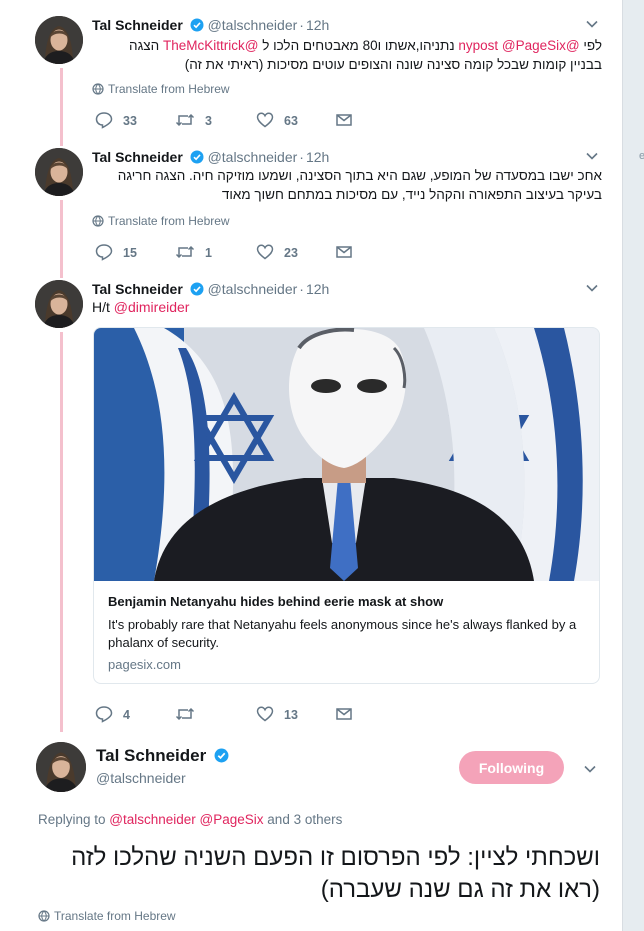 This screenshot has height=931, width=644. What do you see at coordinates (116, 252) in the screenshot?
I see `reply-button: 15` at bounding box center [116, 252].